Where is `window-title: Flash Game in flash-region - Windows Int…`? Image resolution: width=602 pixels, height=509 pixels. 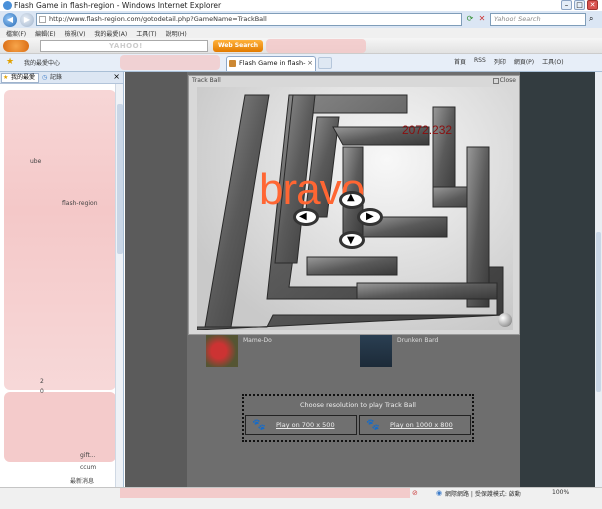
window-title: Flash Game in flash-region - Windows Int… is located at coordinates (118, 5).